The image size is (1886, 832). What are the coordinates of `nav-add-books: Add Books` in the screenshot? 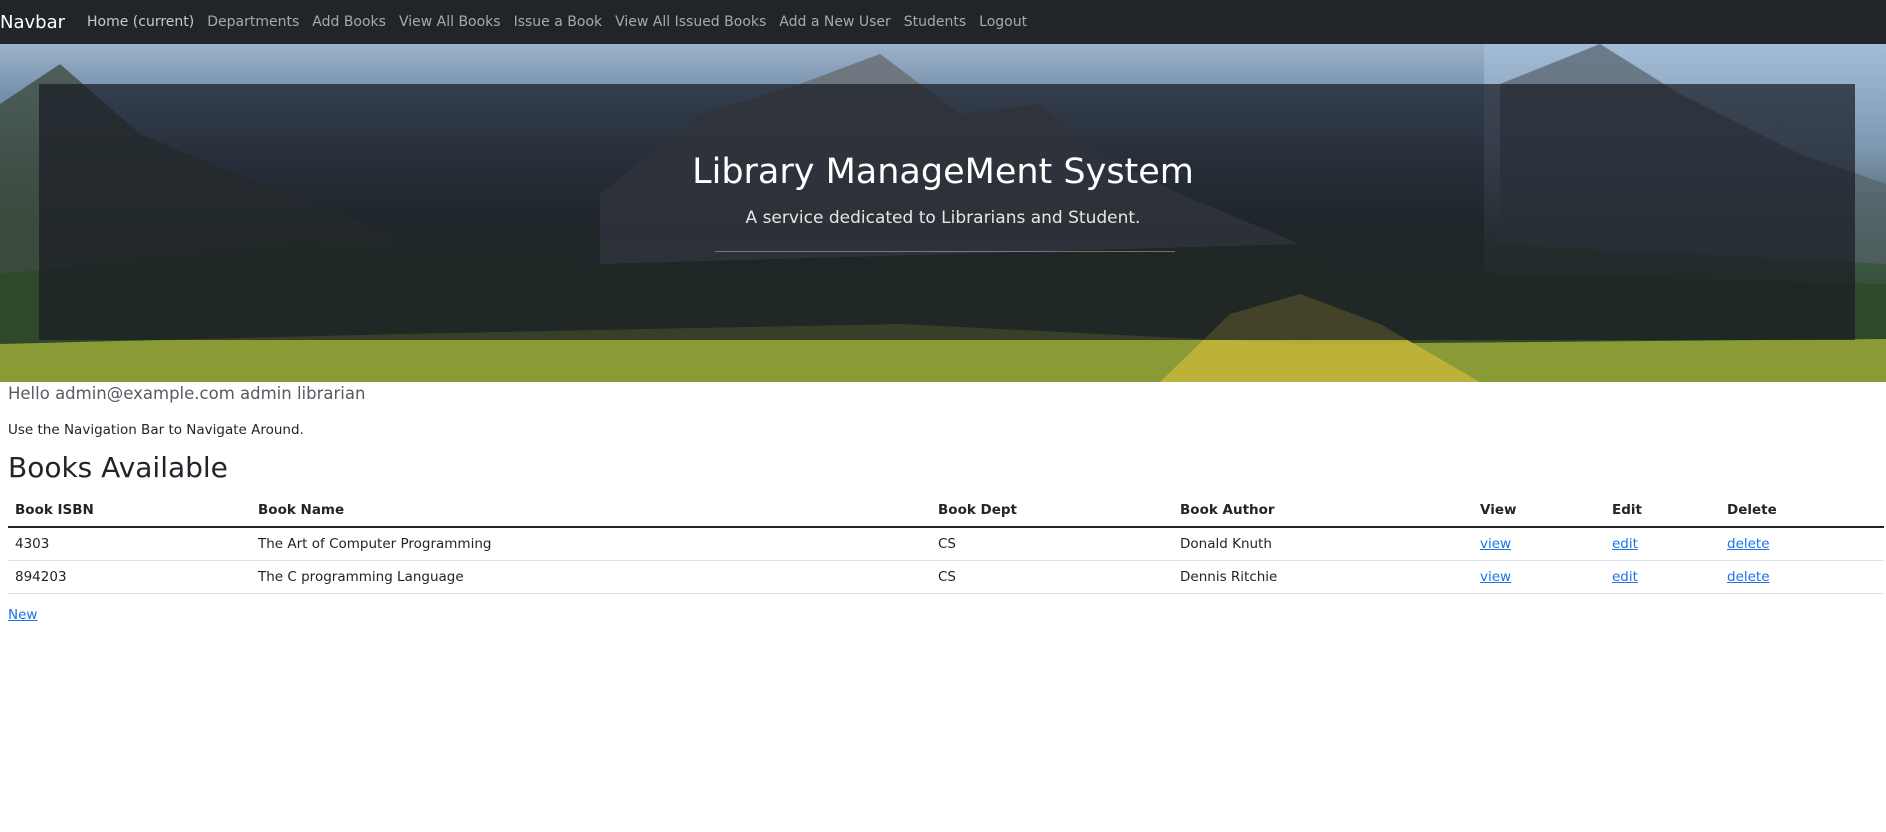 It's located at (349, 22).